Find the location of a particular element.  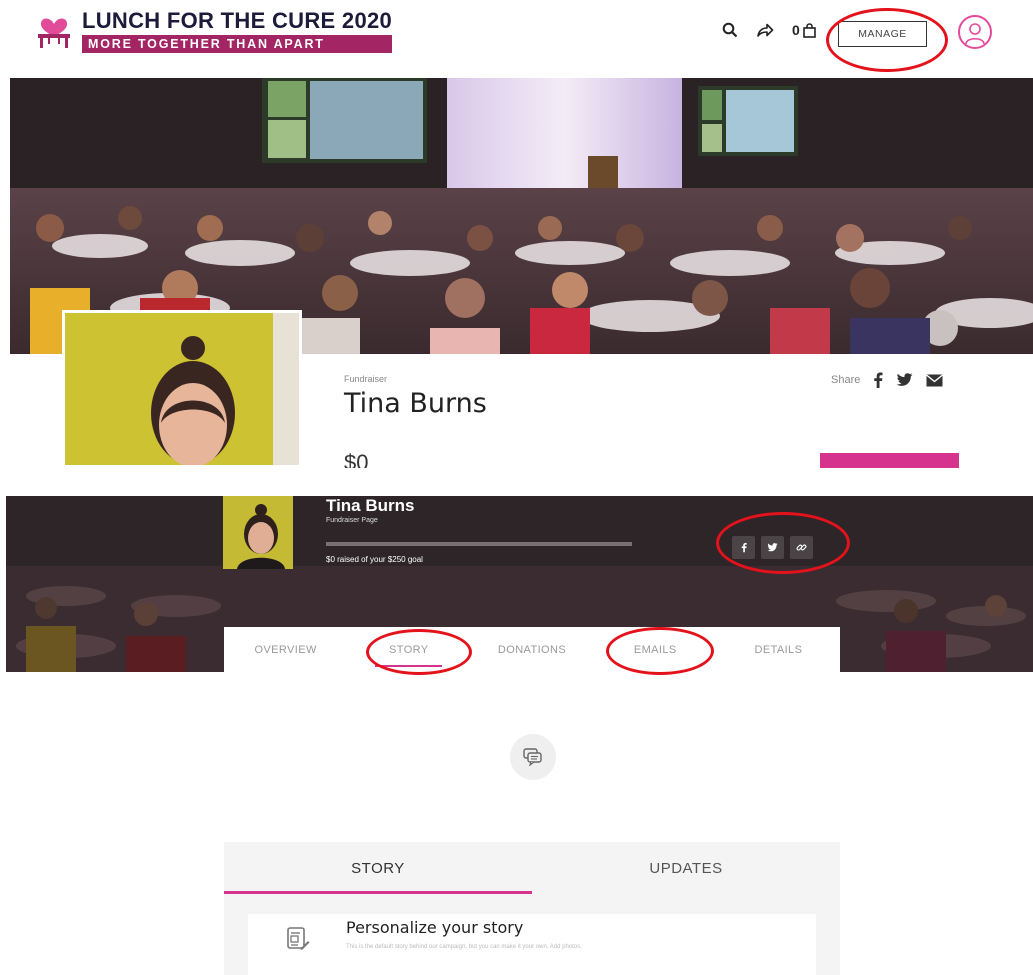

banner-page-subtitle: Fundraiser Page is located at coordinates (352, 520).